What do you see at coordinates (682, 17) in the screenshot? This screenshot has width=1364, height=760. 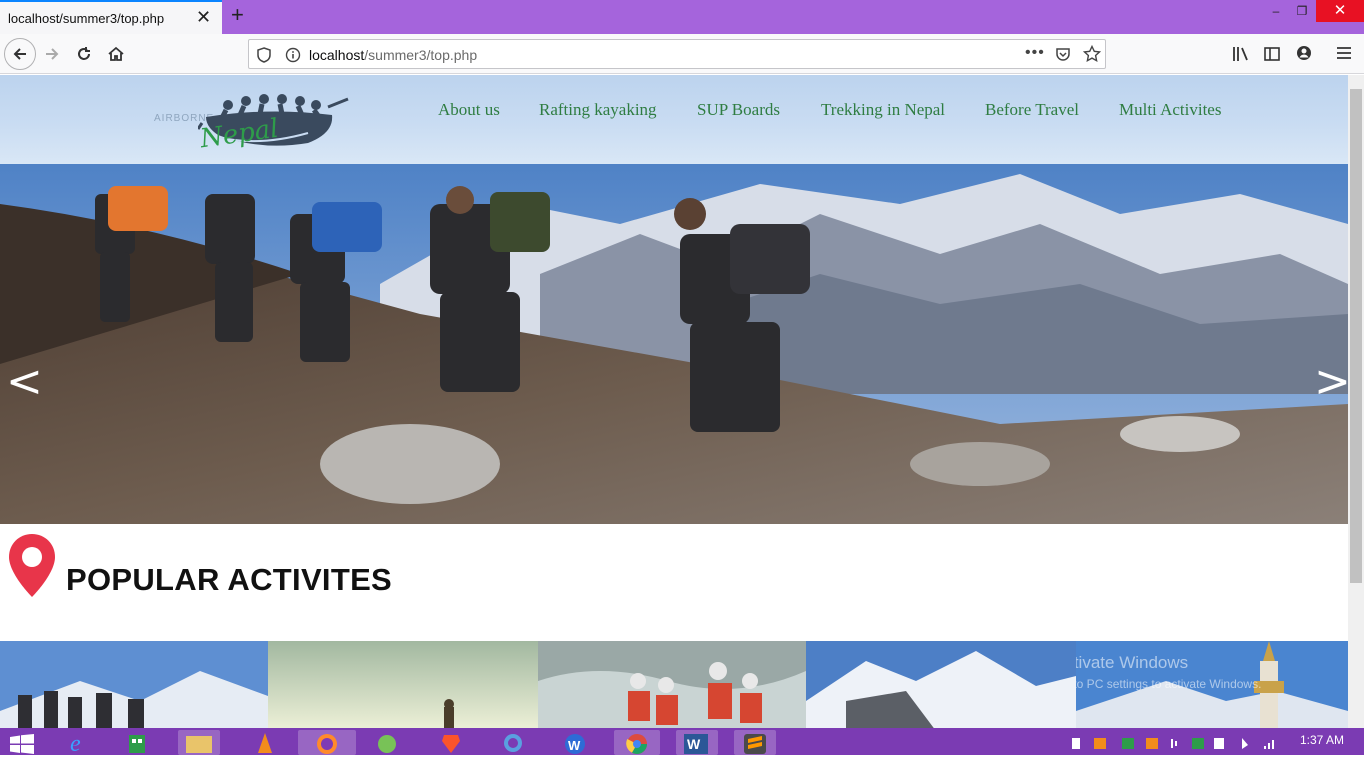 I see `tab-strip: localhost/summer3/top.php ✕ + – ❐ ✕` at bounding box center [682, 17].